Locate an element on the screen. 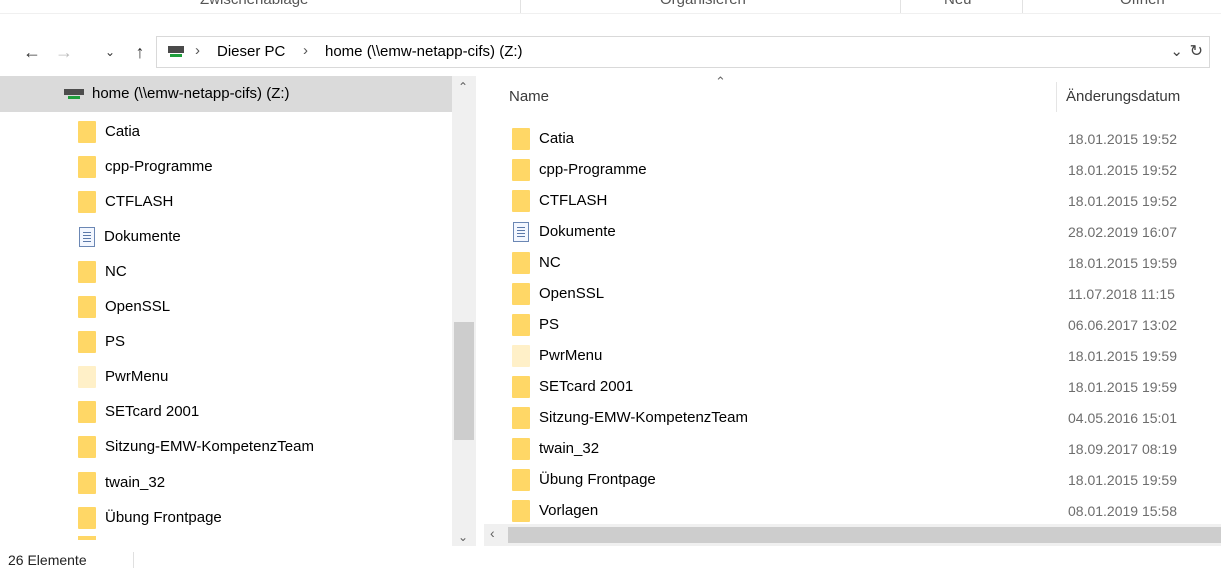 The width and height of the screenshot is (1221, 572). tree-item-label: Übung Frontpage is located at coordinates (163, 517).